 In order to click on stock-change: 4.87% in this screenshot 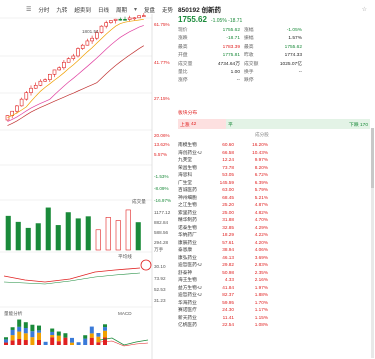, I will do `click(261, 204)`.